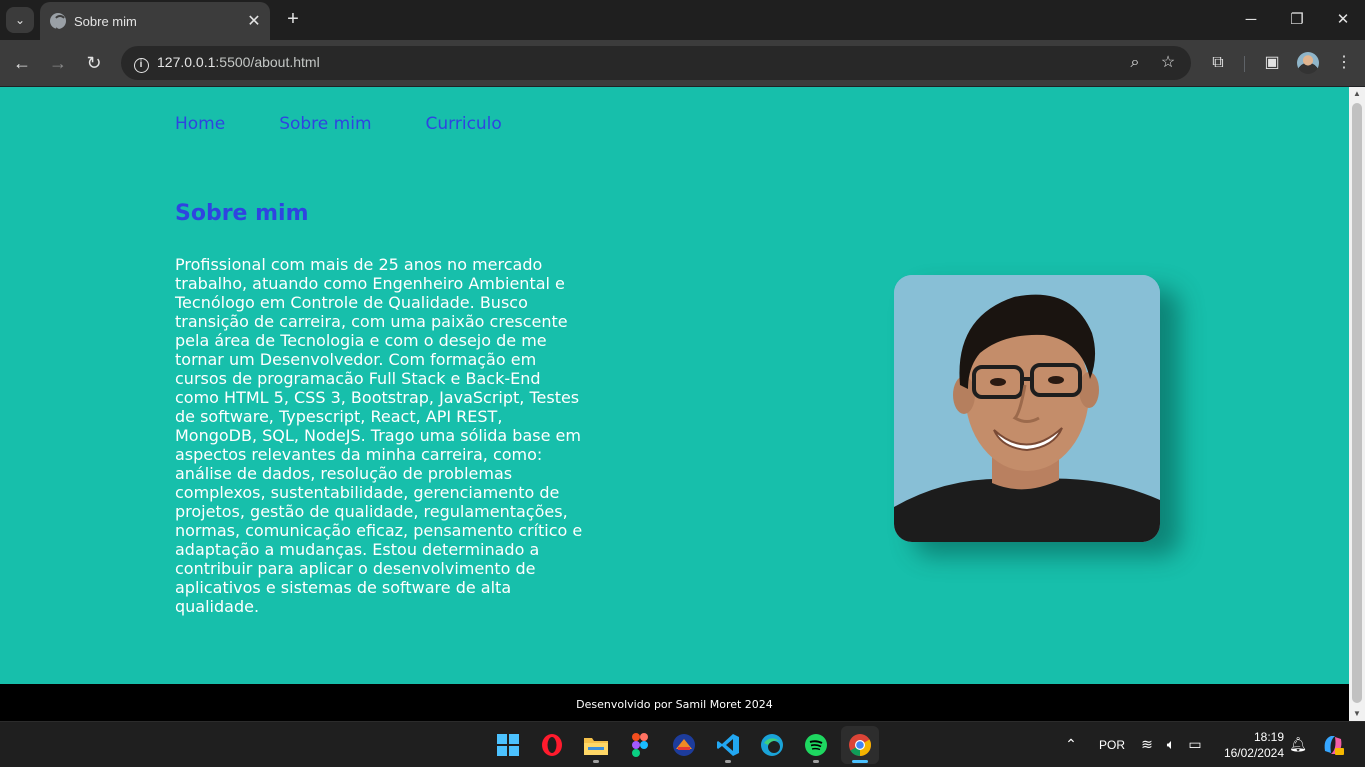 This screenshot has width=1365, height=767. What do you see at coordinates (656, 63) in the screenshot?
I see `address-bar: i 127.0.0.1:5500/about.html ⌕ ☆` at bounding box center [656, 63].